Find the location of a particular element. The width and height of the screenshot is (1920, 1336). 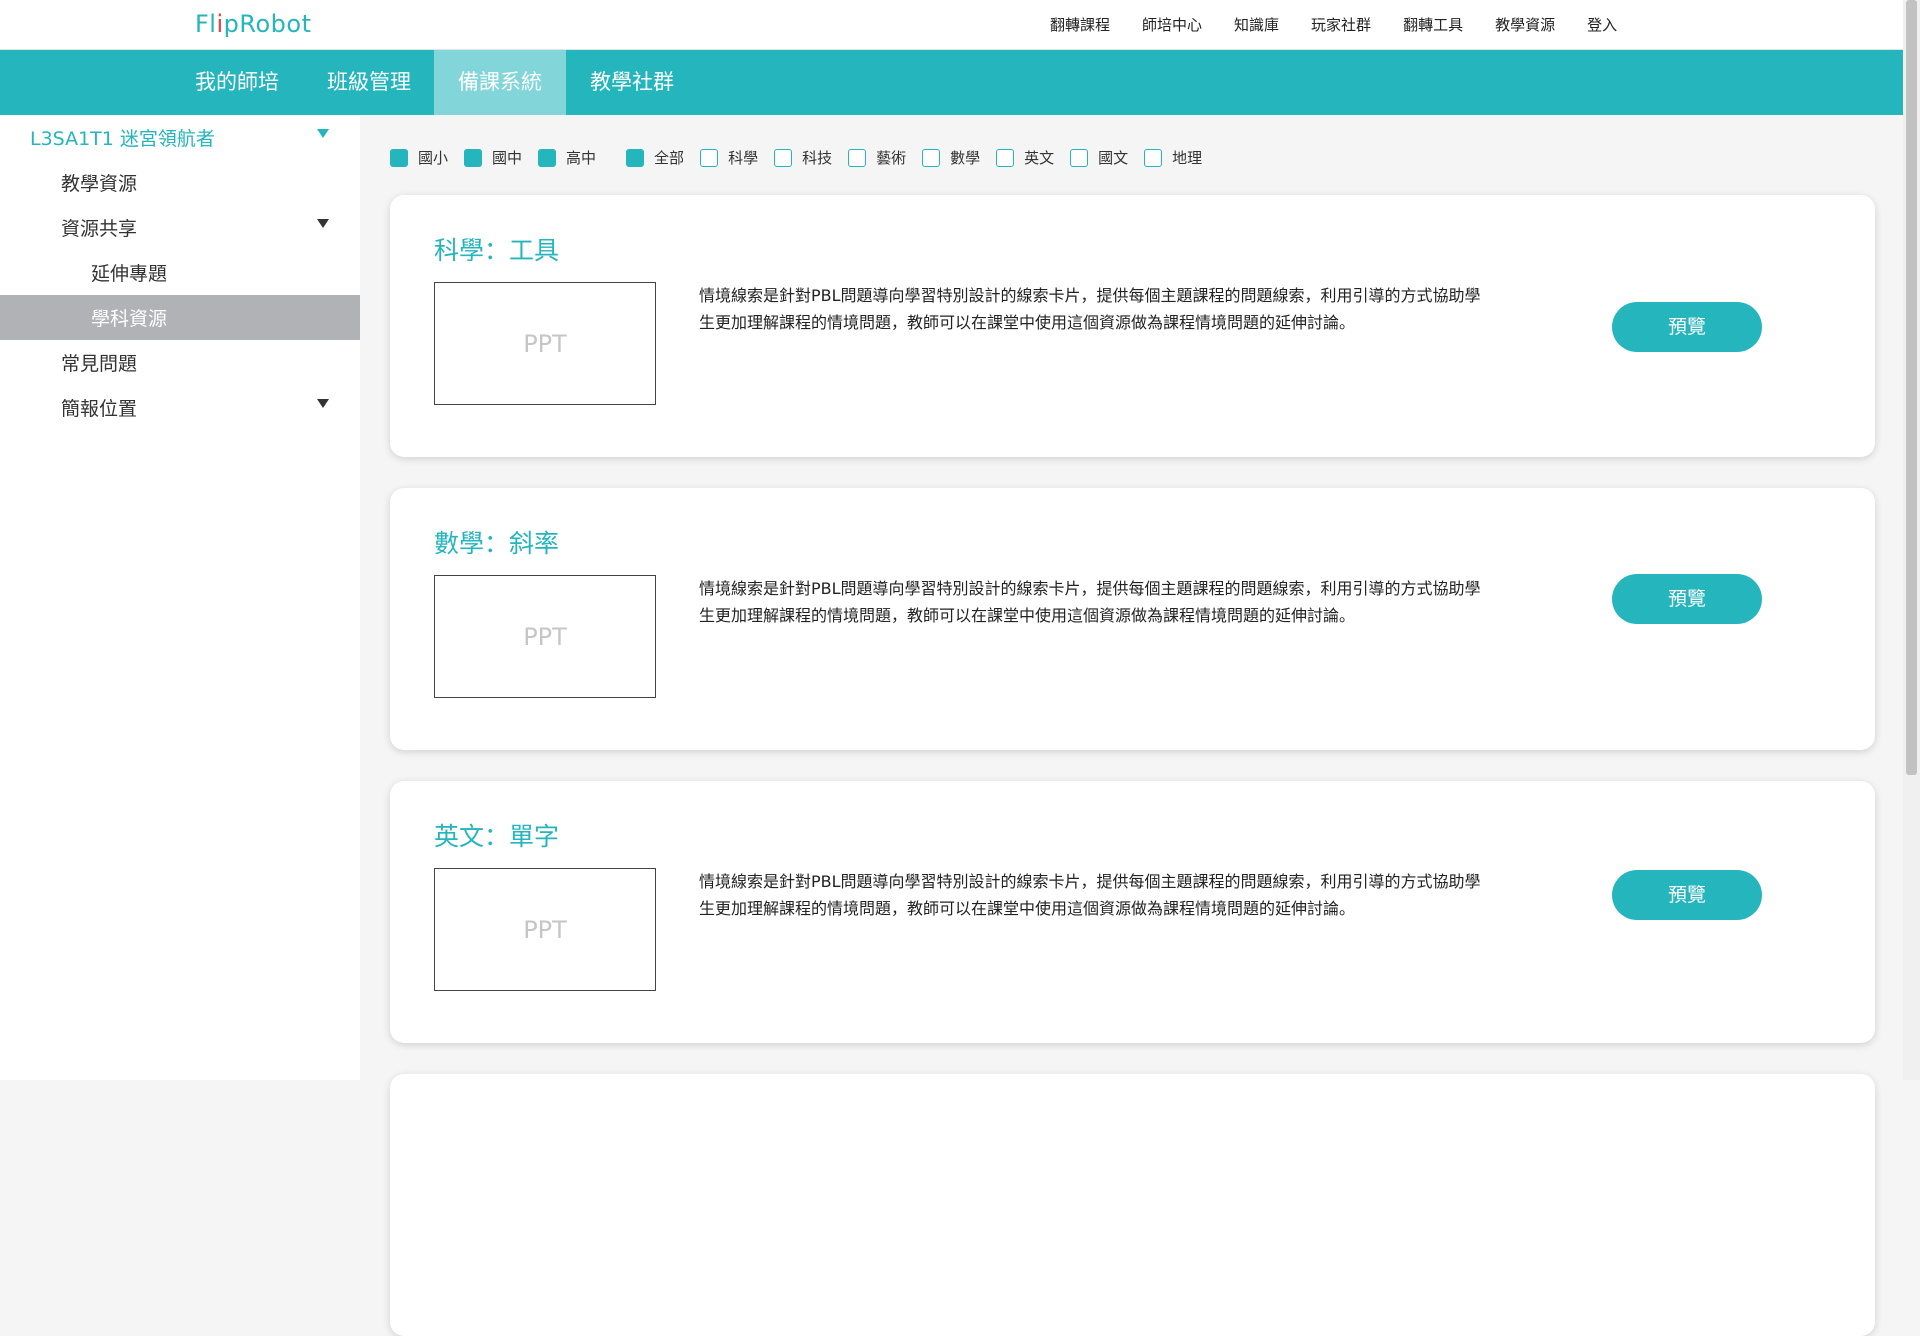

tab-teaching-community: 教學社群 is located at coordinates (632, 82).